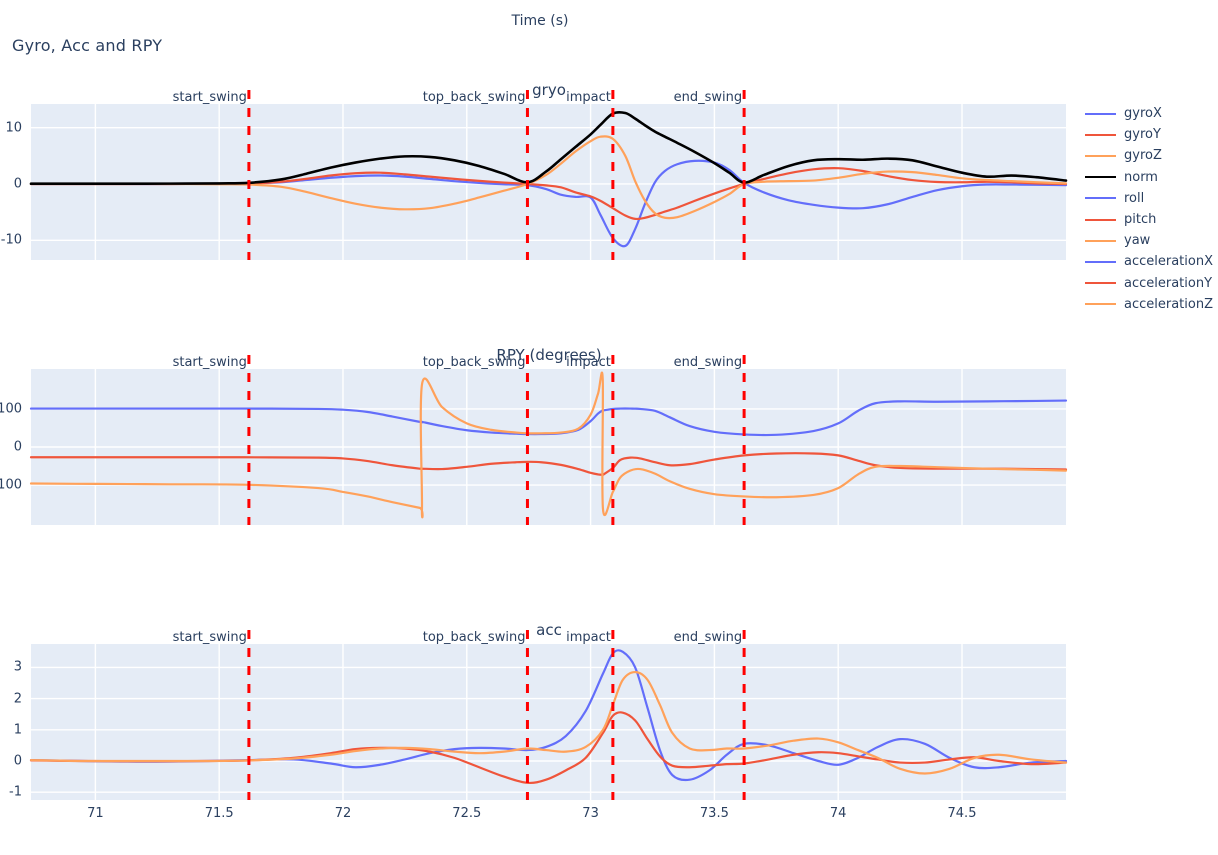 The image size is (1218, 855). I want to click on series-line-pitch, so click(548, 464).